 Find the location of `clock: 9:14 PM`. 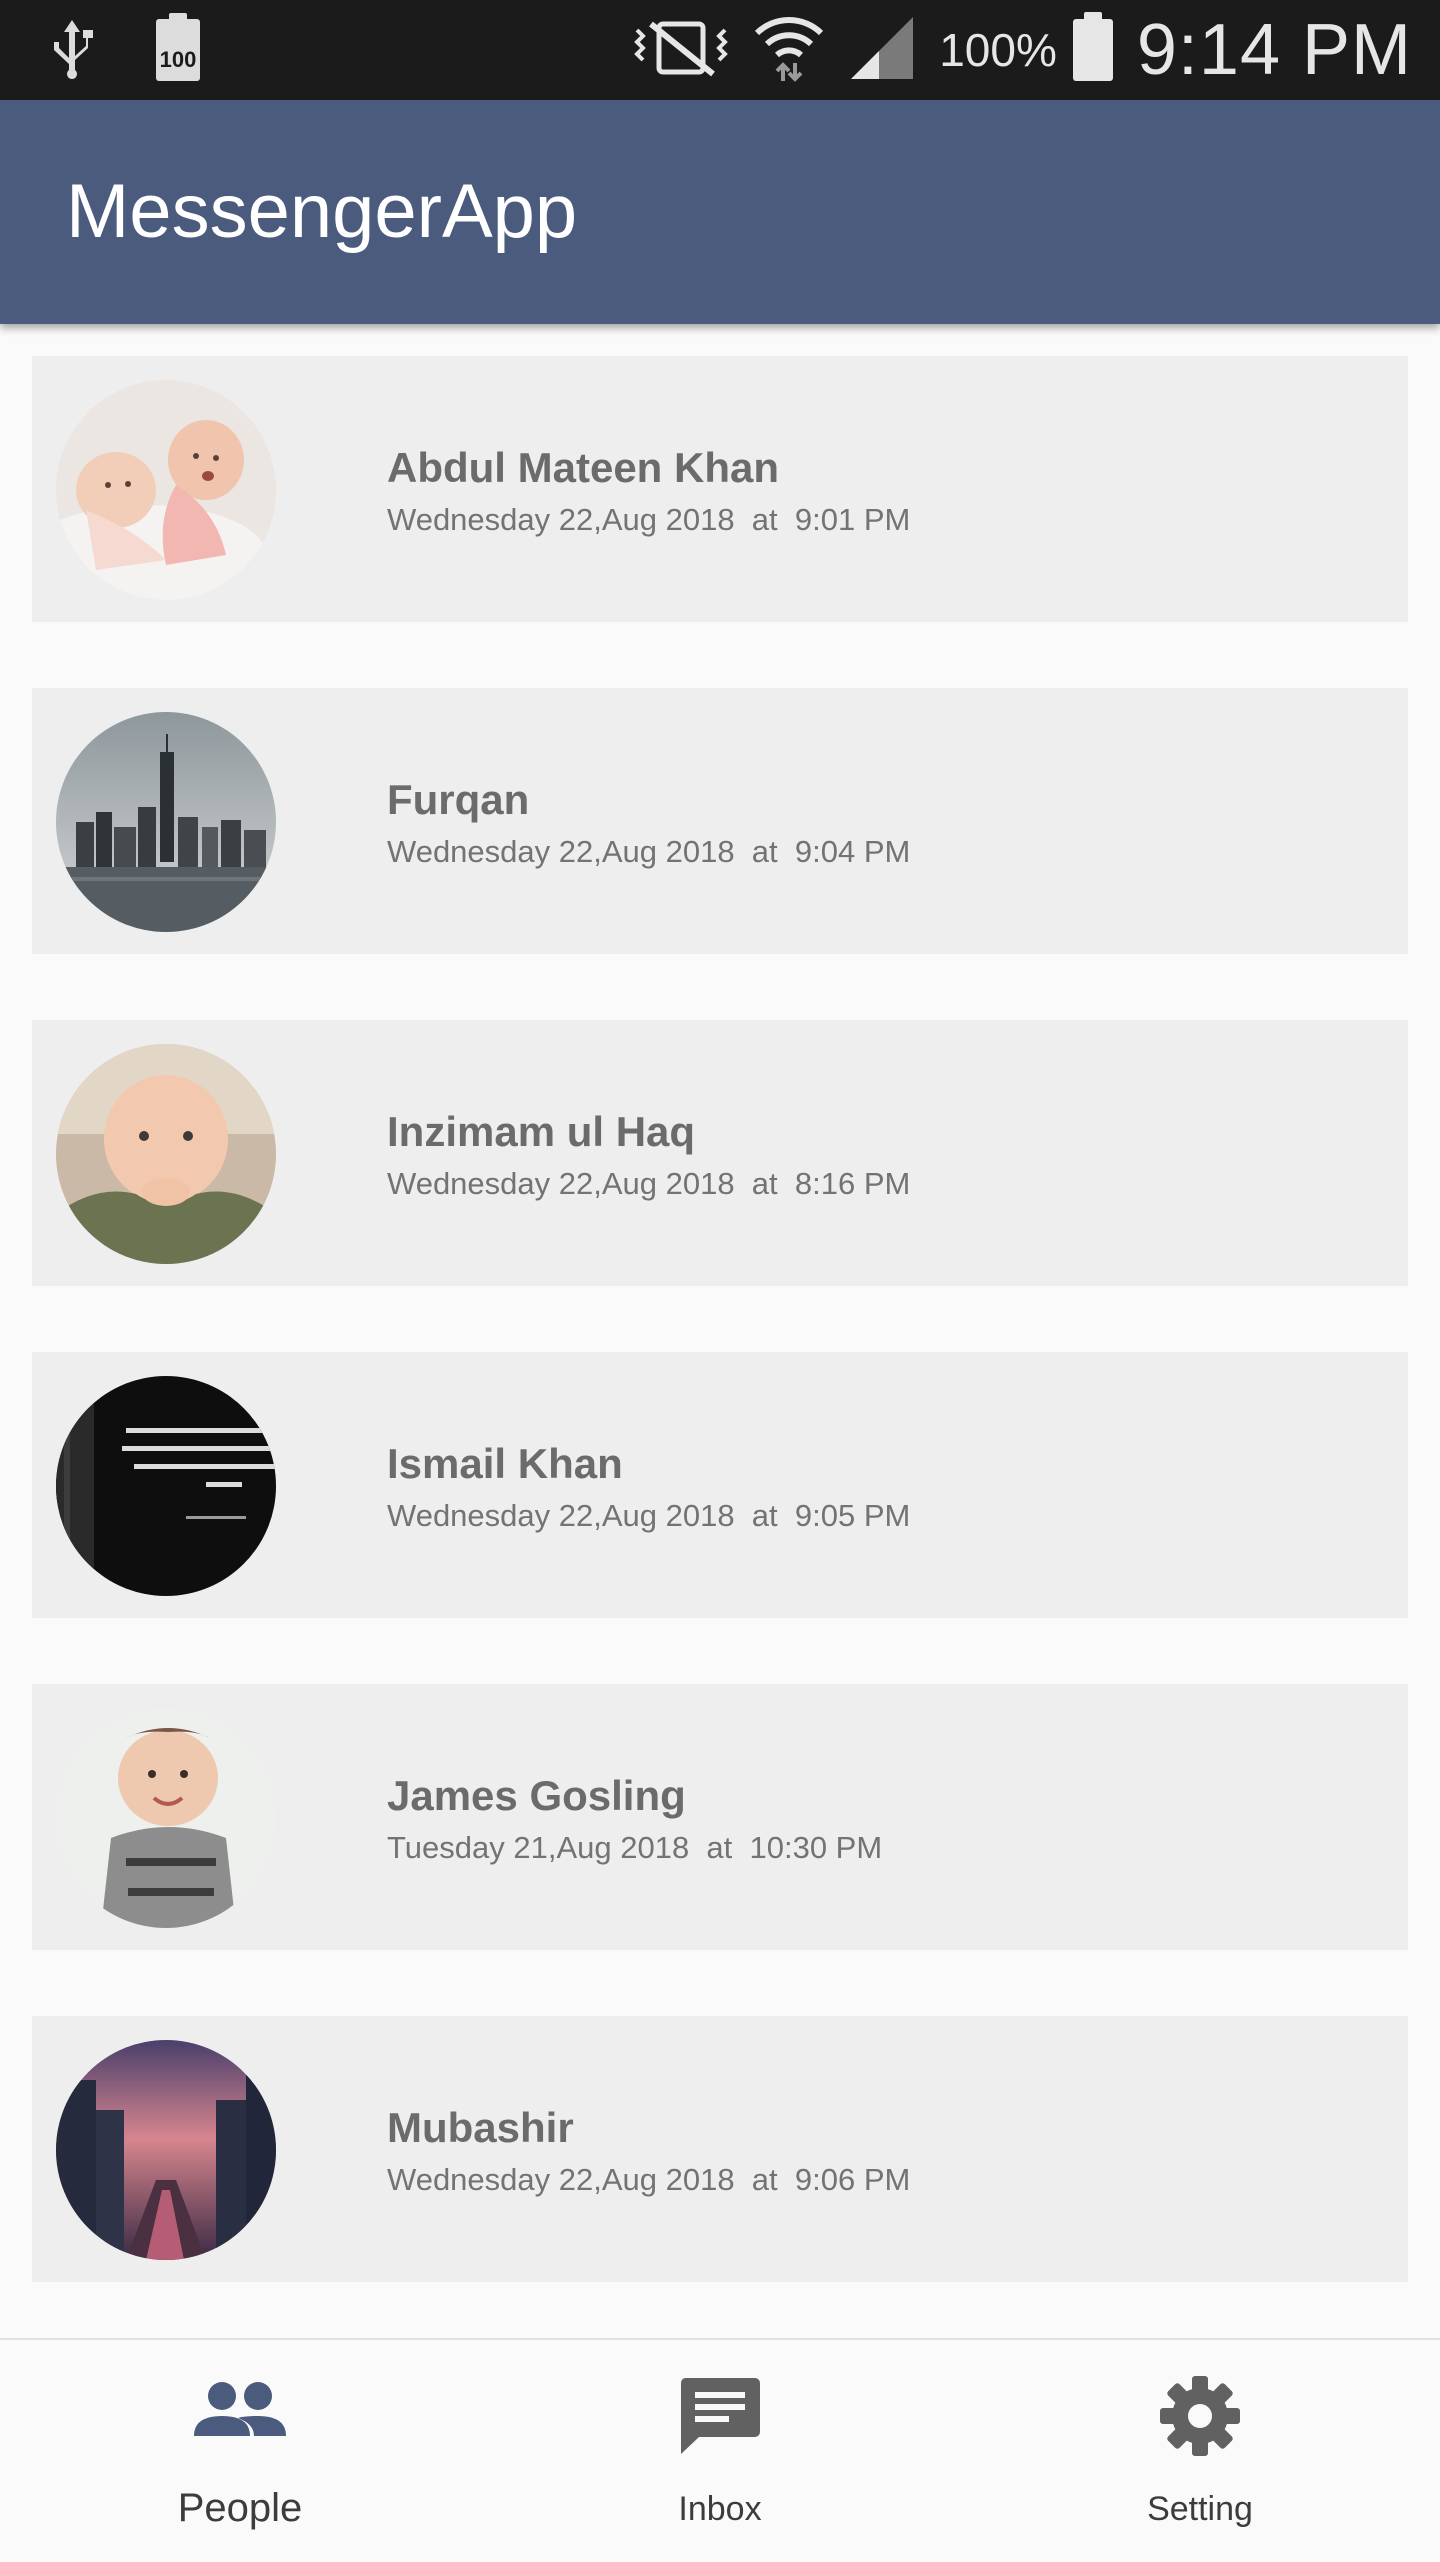

clock: 9:14 PM is located at coordinates (1274, 50).